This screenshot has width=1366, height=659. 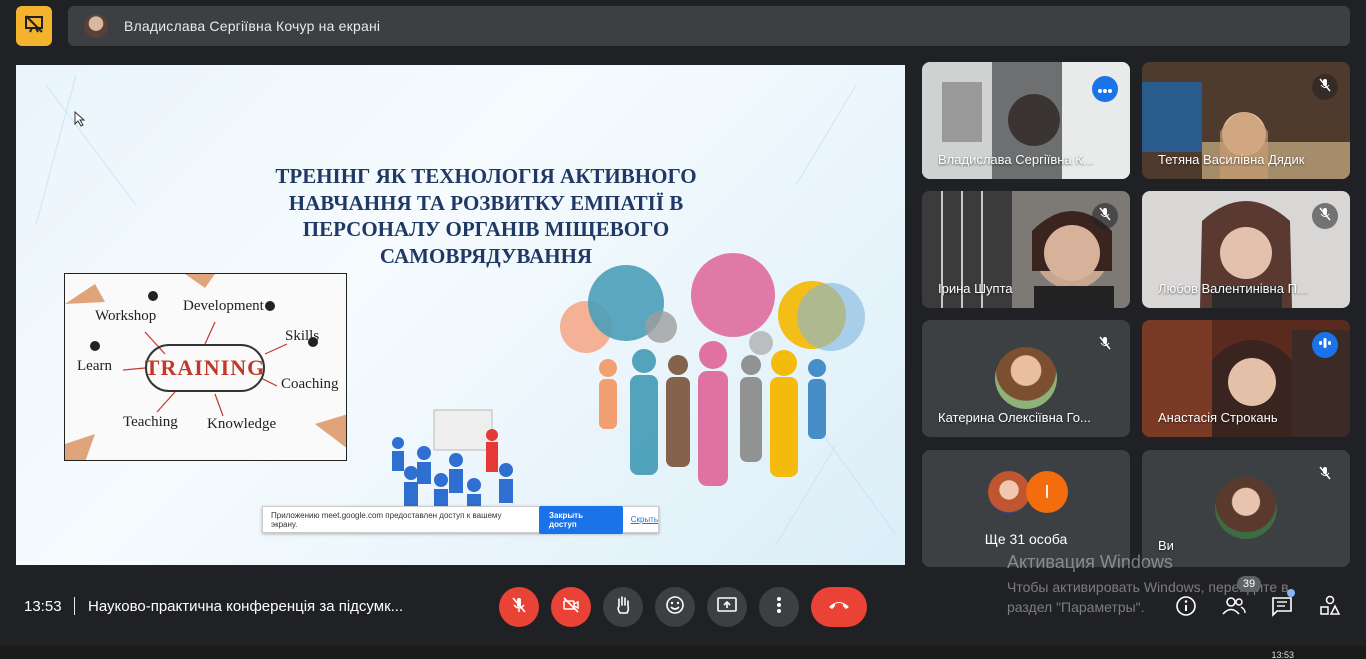 I want to click on participant-tile: Ірина Шупта, so click(x=1026, y=249).